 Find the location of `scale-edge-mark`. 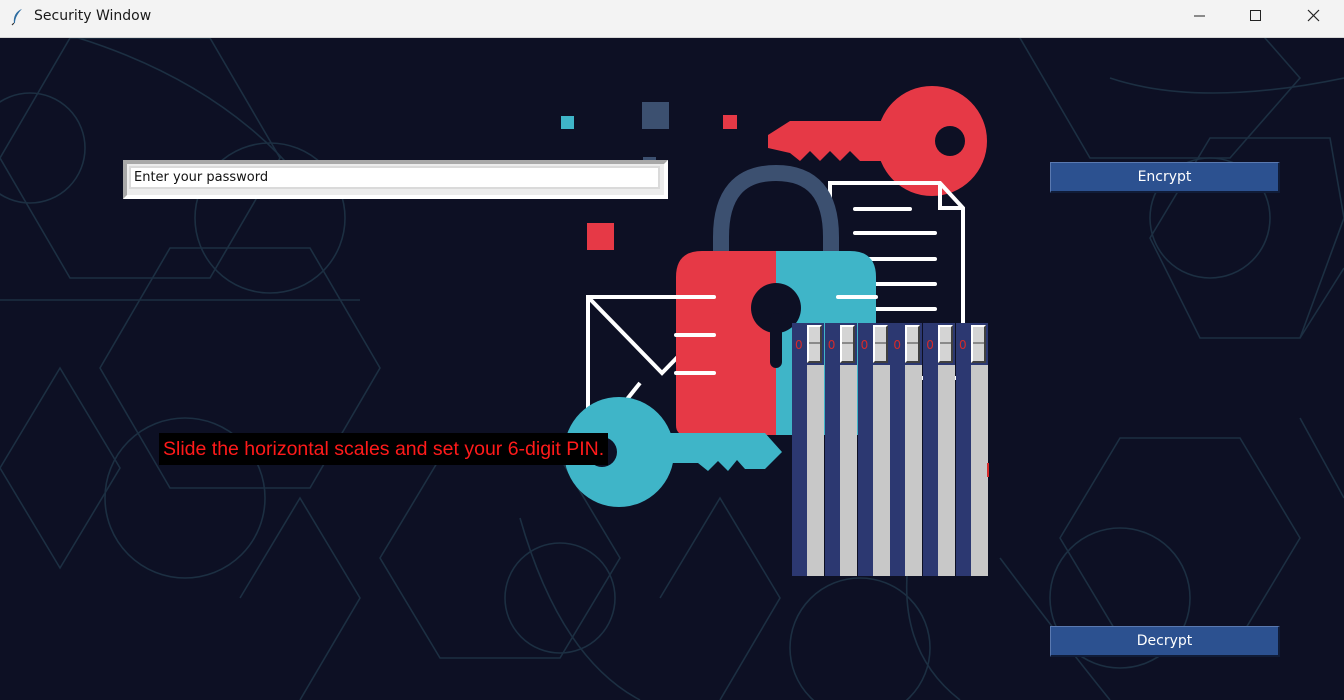

scale-edge-mark is located at coordinates (988, 470).